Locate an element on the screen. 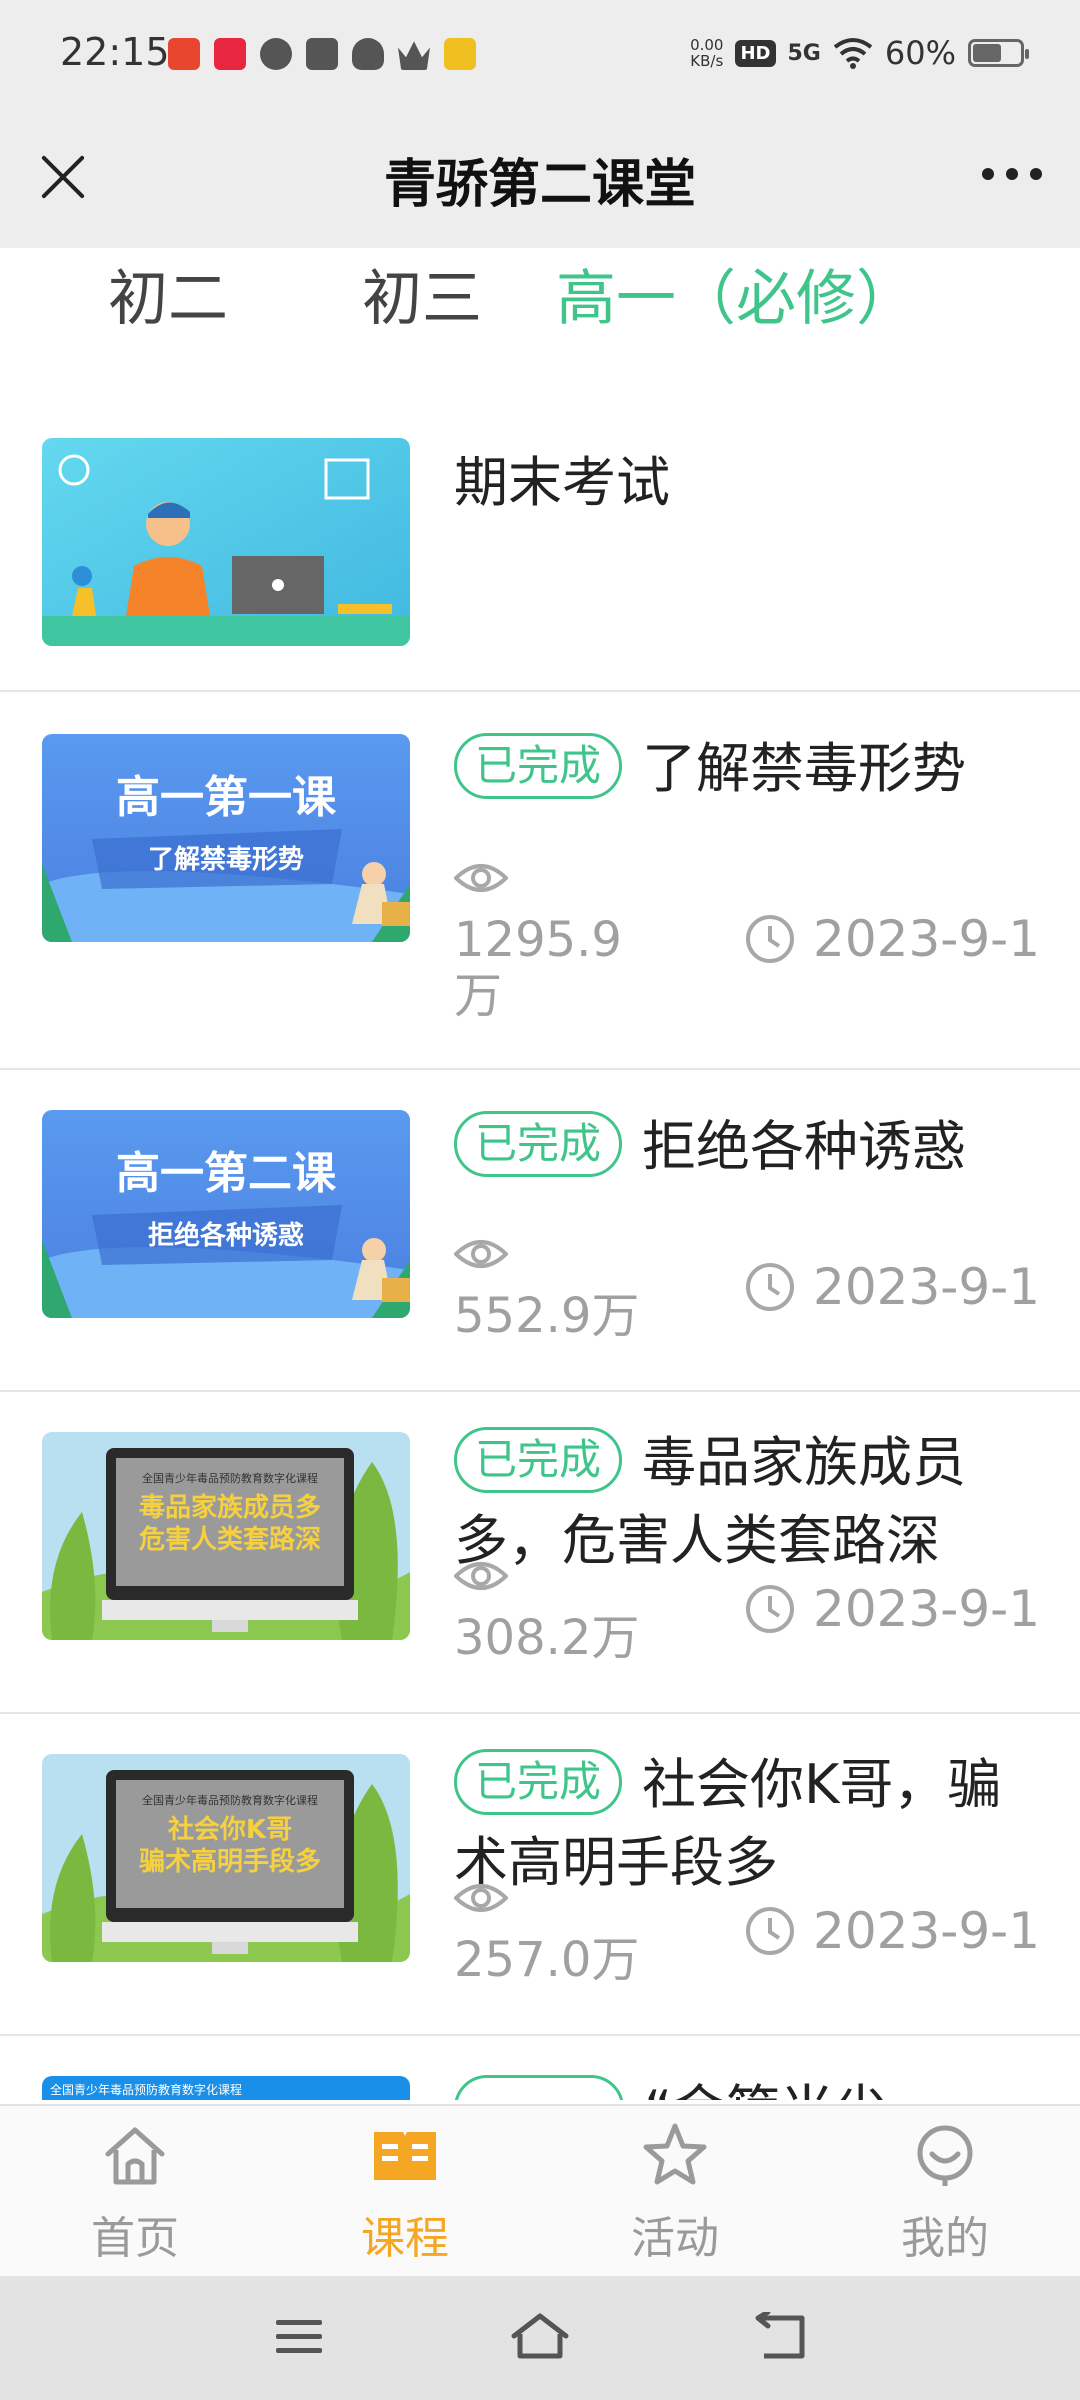 Image resolution: width=1080 pixels, height=2400 pixels. course-thumbnail: 全国青少年毒品预防教育数字化课程 is located at coordinates (226, 2088).